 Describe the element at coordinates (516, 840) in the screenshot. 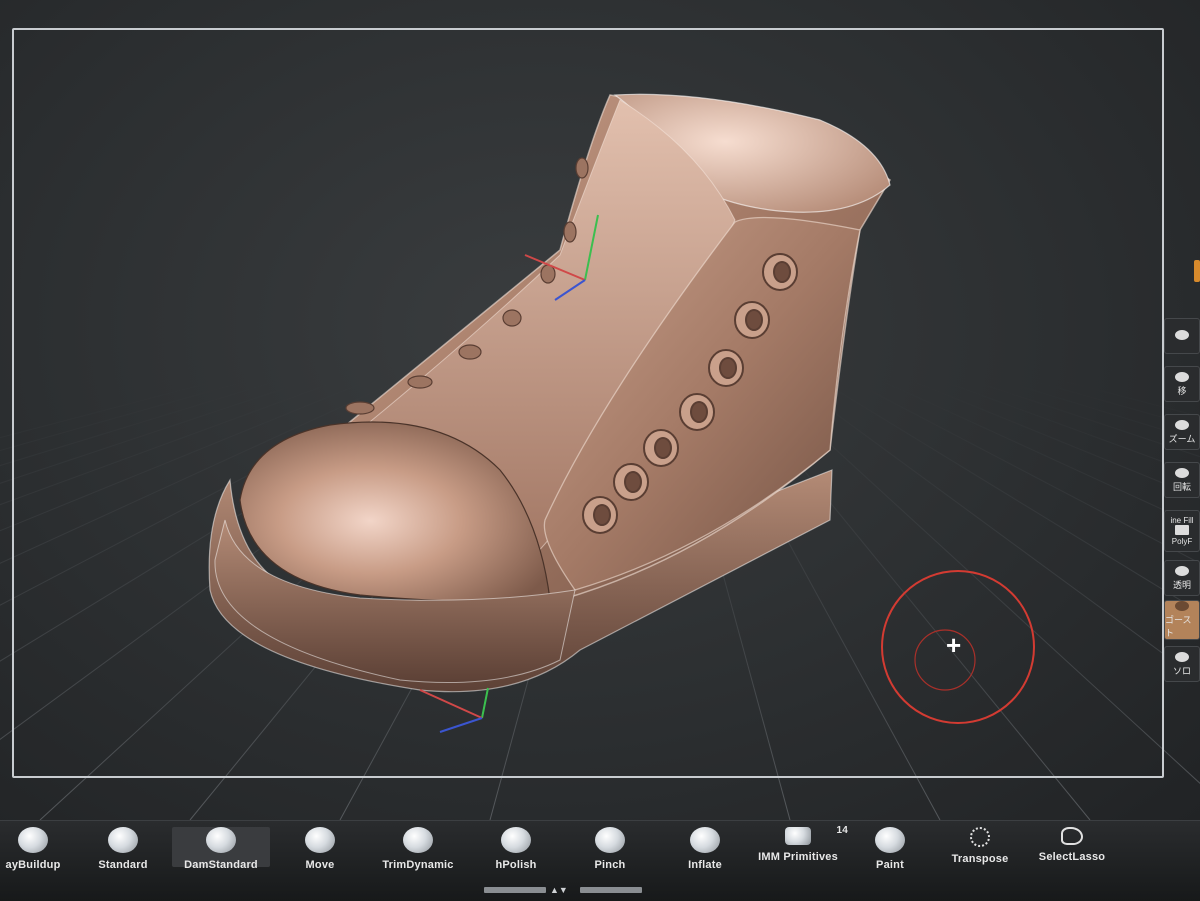

I see `hpolish-brush-icon` at that location.